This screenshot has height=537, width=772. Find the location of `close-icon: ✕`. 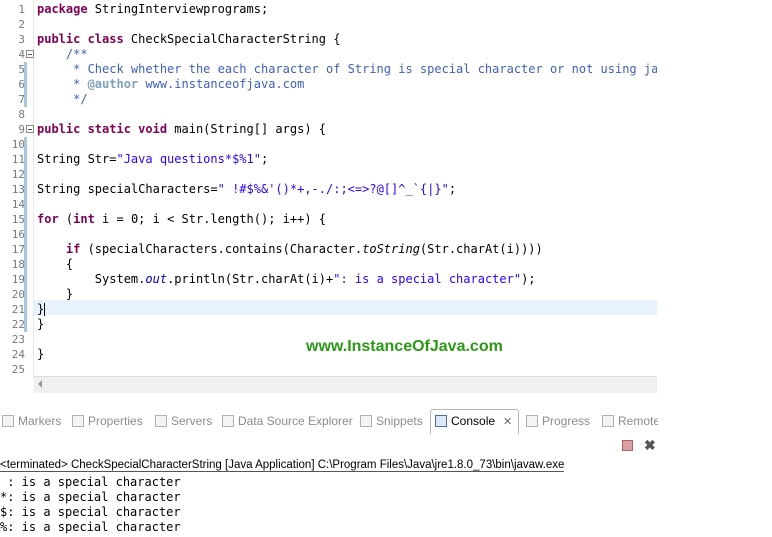

close-icon: ✕ is located at coordinates (507, 422).